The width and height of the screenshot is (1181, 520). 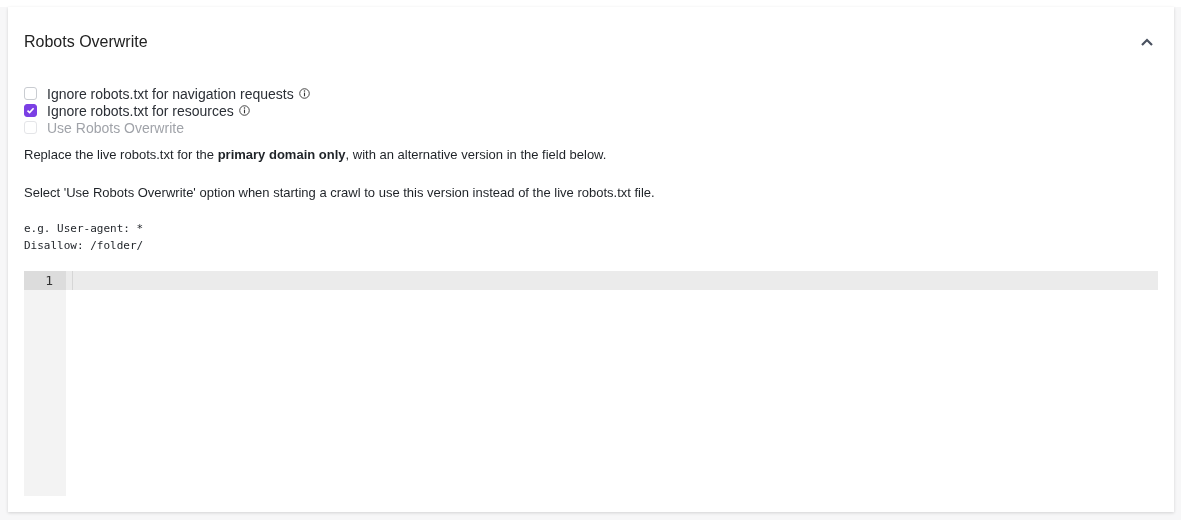 I want to click on checkbox-label: Use Robots Overwrite, so click(x=115, y=127).